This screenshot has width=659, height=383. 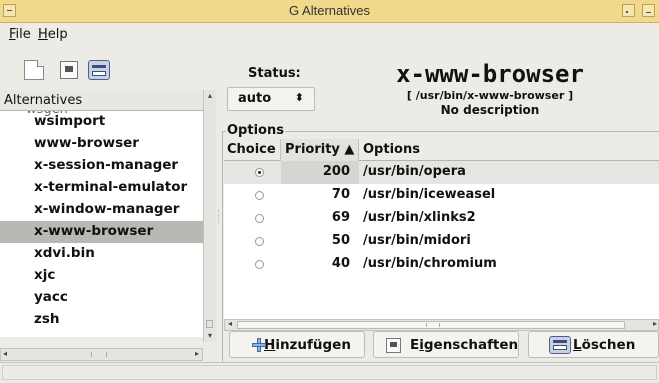 What do you see at coordinates (210, 96) in the screenshot?
I see `scroll-up-icon: ▴` at bounding box center [210, 96].